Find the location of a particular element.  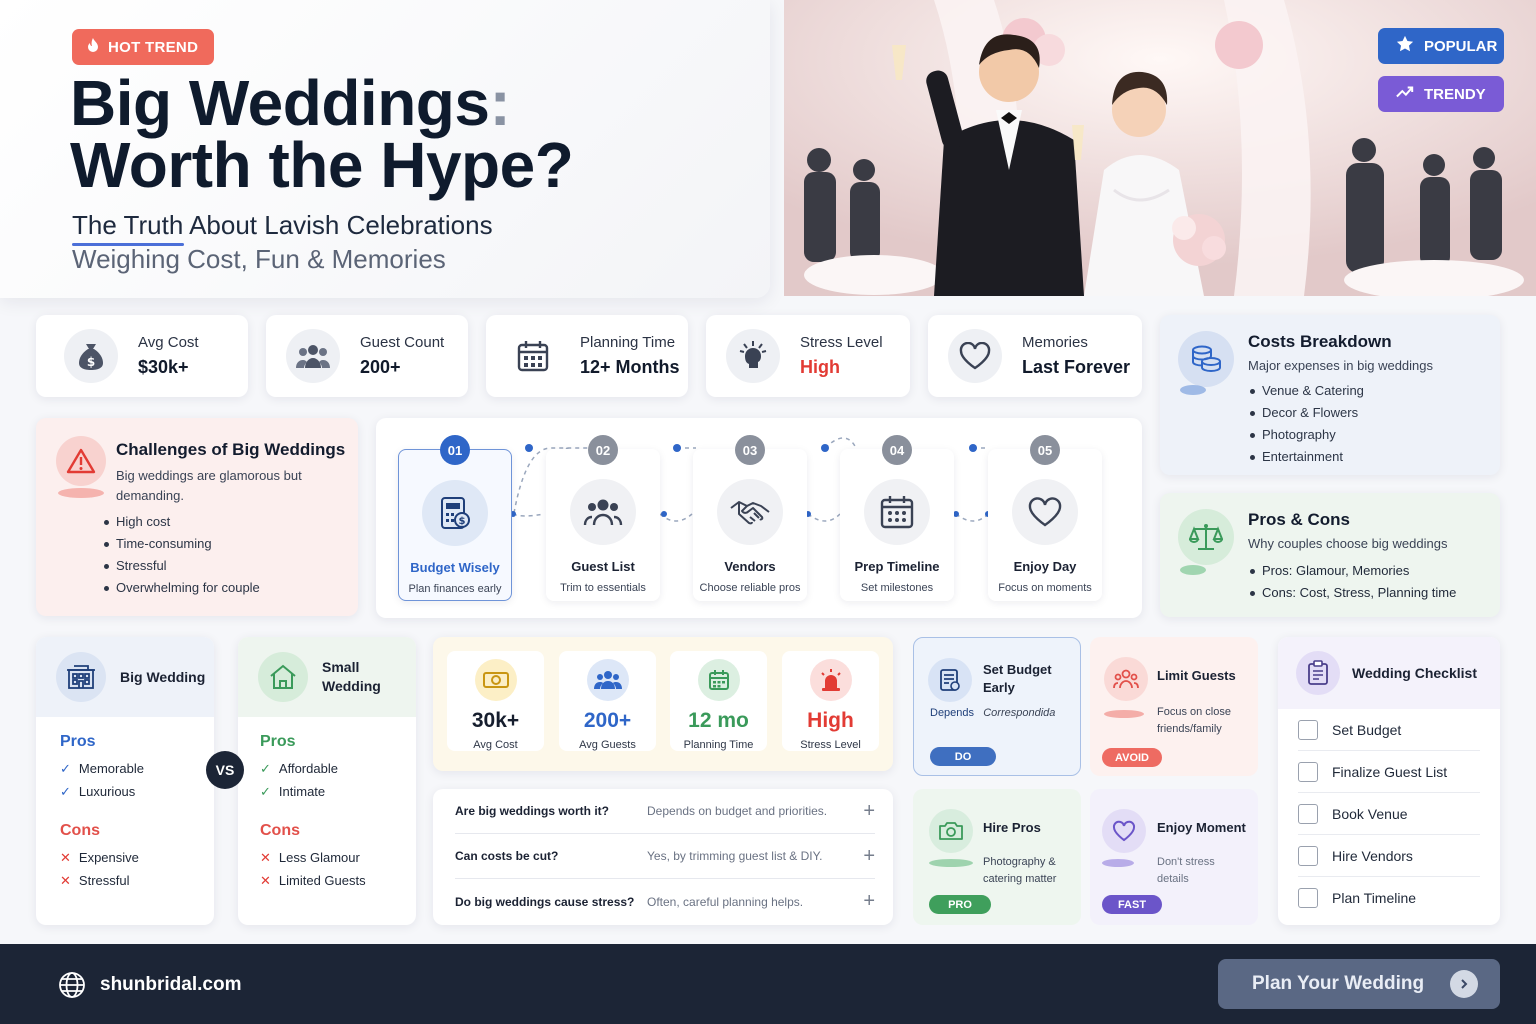

list-item: ✓ Memorable is located at coordinates (137, 768).